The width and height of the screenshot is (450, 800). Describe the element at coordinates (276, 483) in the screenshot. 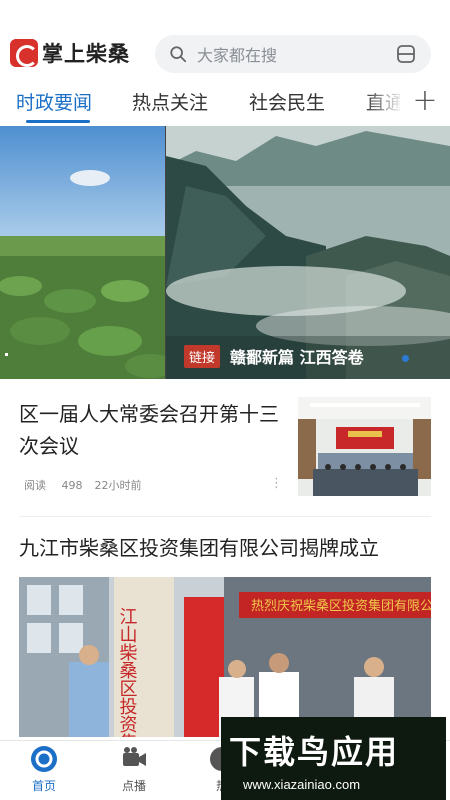

I see `more-options-icon: ⋮` at that location.